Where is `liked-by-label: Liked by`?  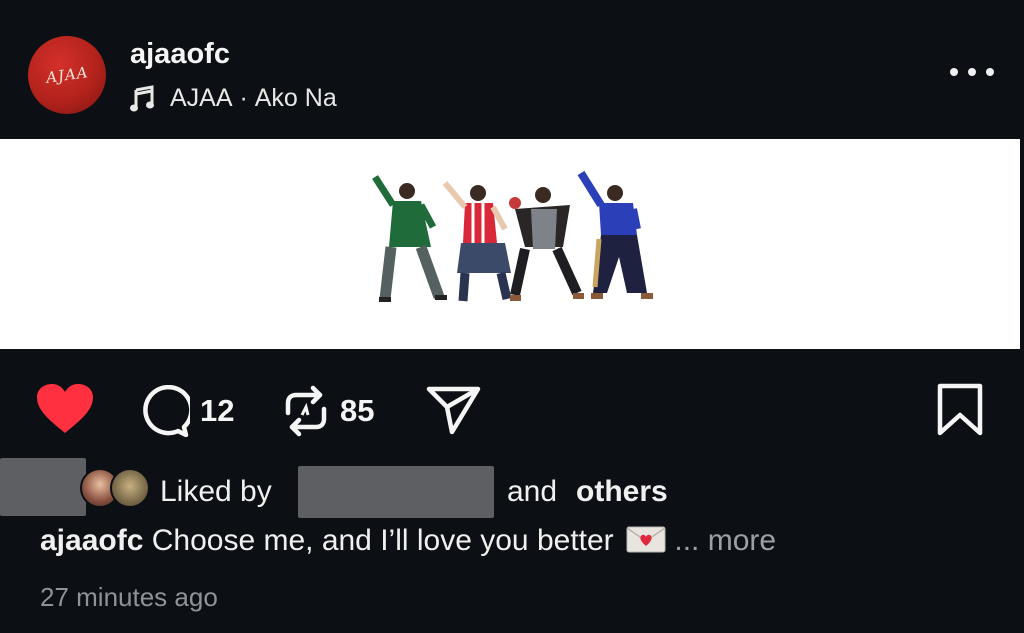 liked-by-label: Liked by is located at coordinates (216, 491).